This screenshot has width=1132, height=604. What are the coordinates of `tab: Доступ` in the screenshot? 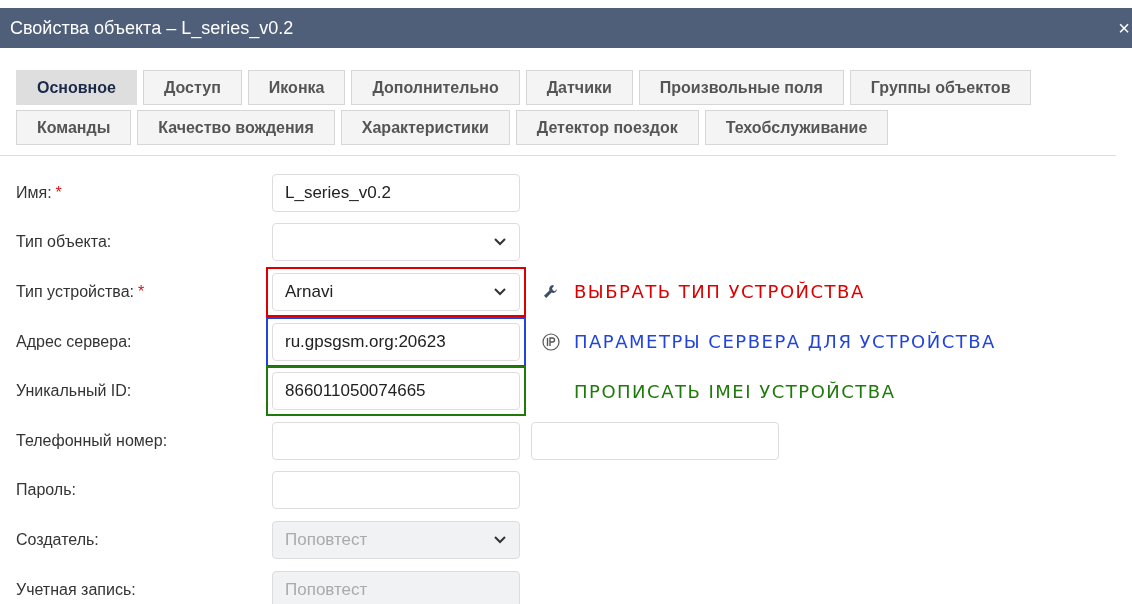 It's located at (192, 87).